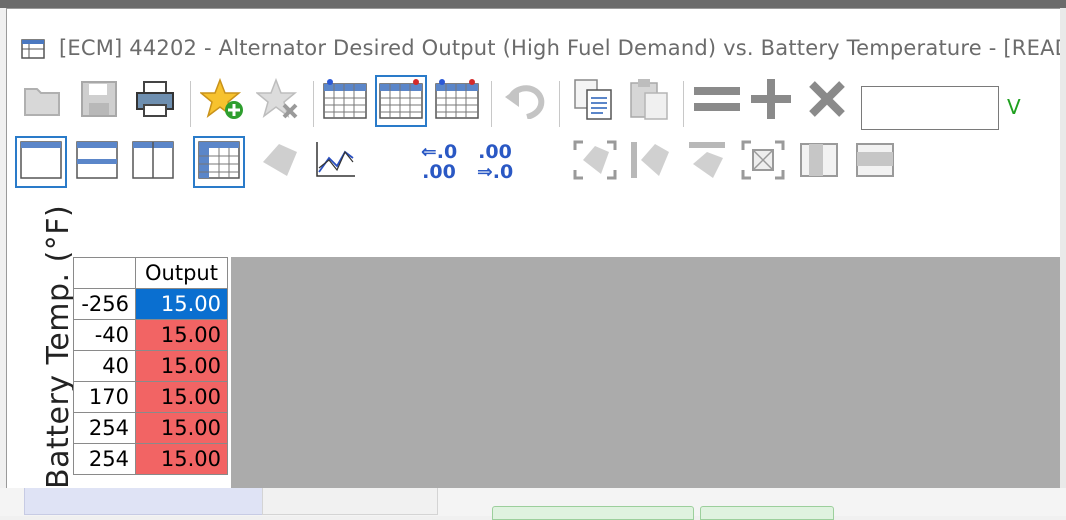  I want to click on fit-view-button, so click(595, 162).